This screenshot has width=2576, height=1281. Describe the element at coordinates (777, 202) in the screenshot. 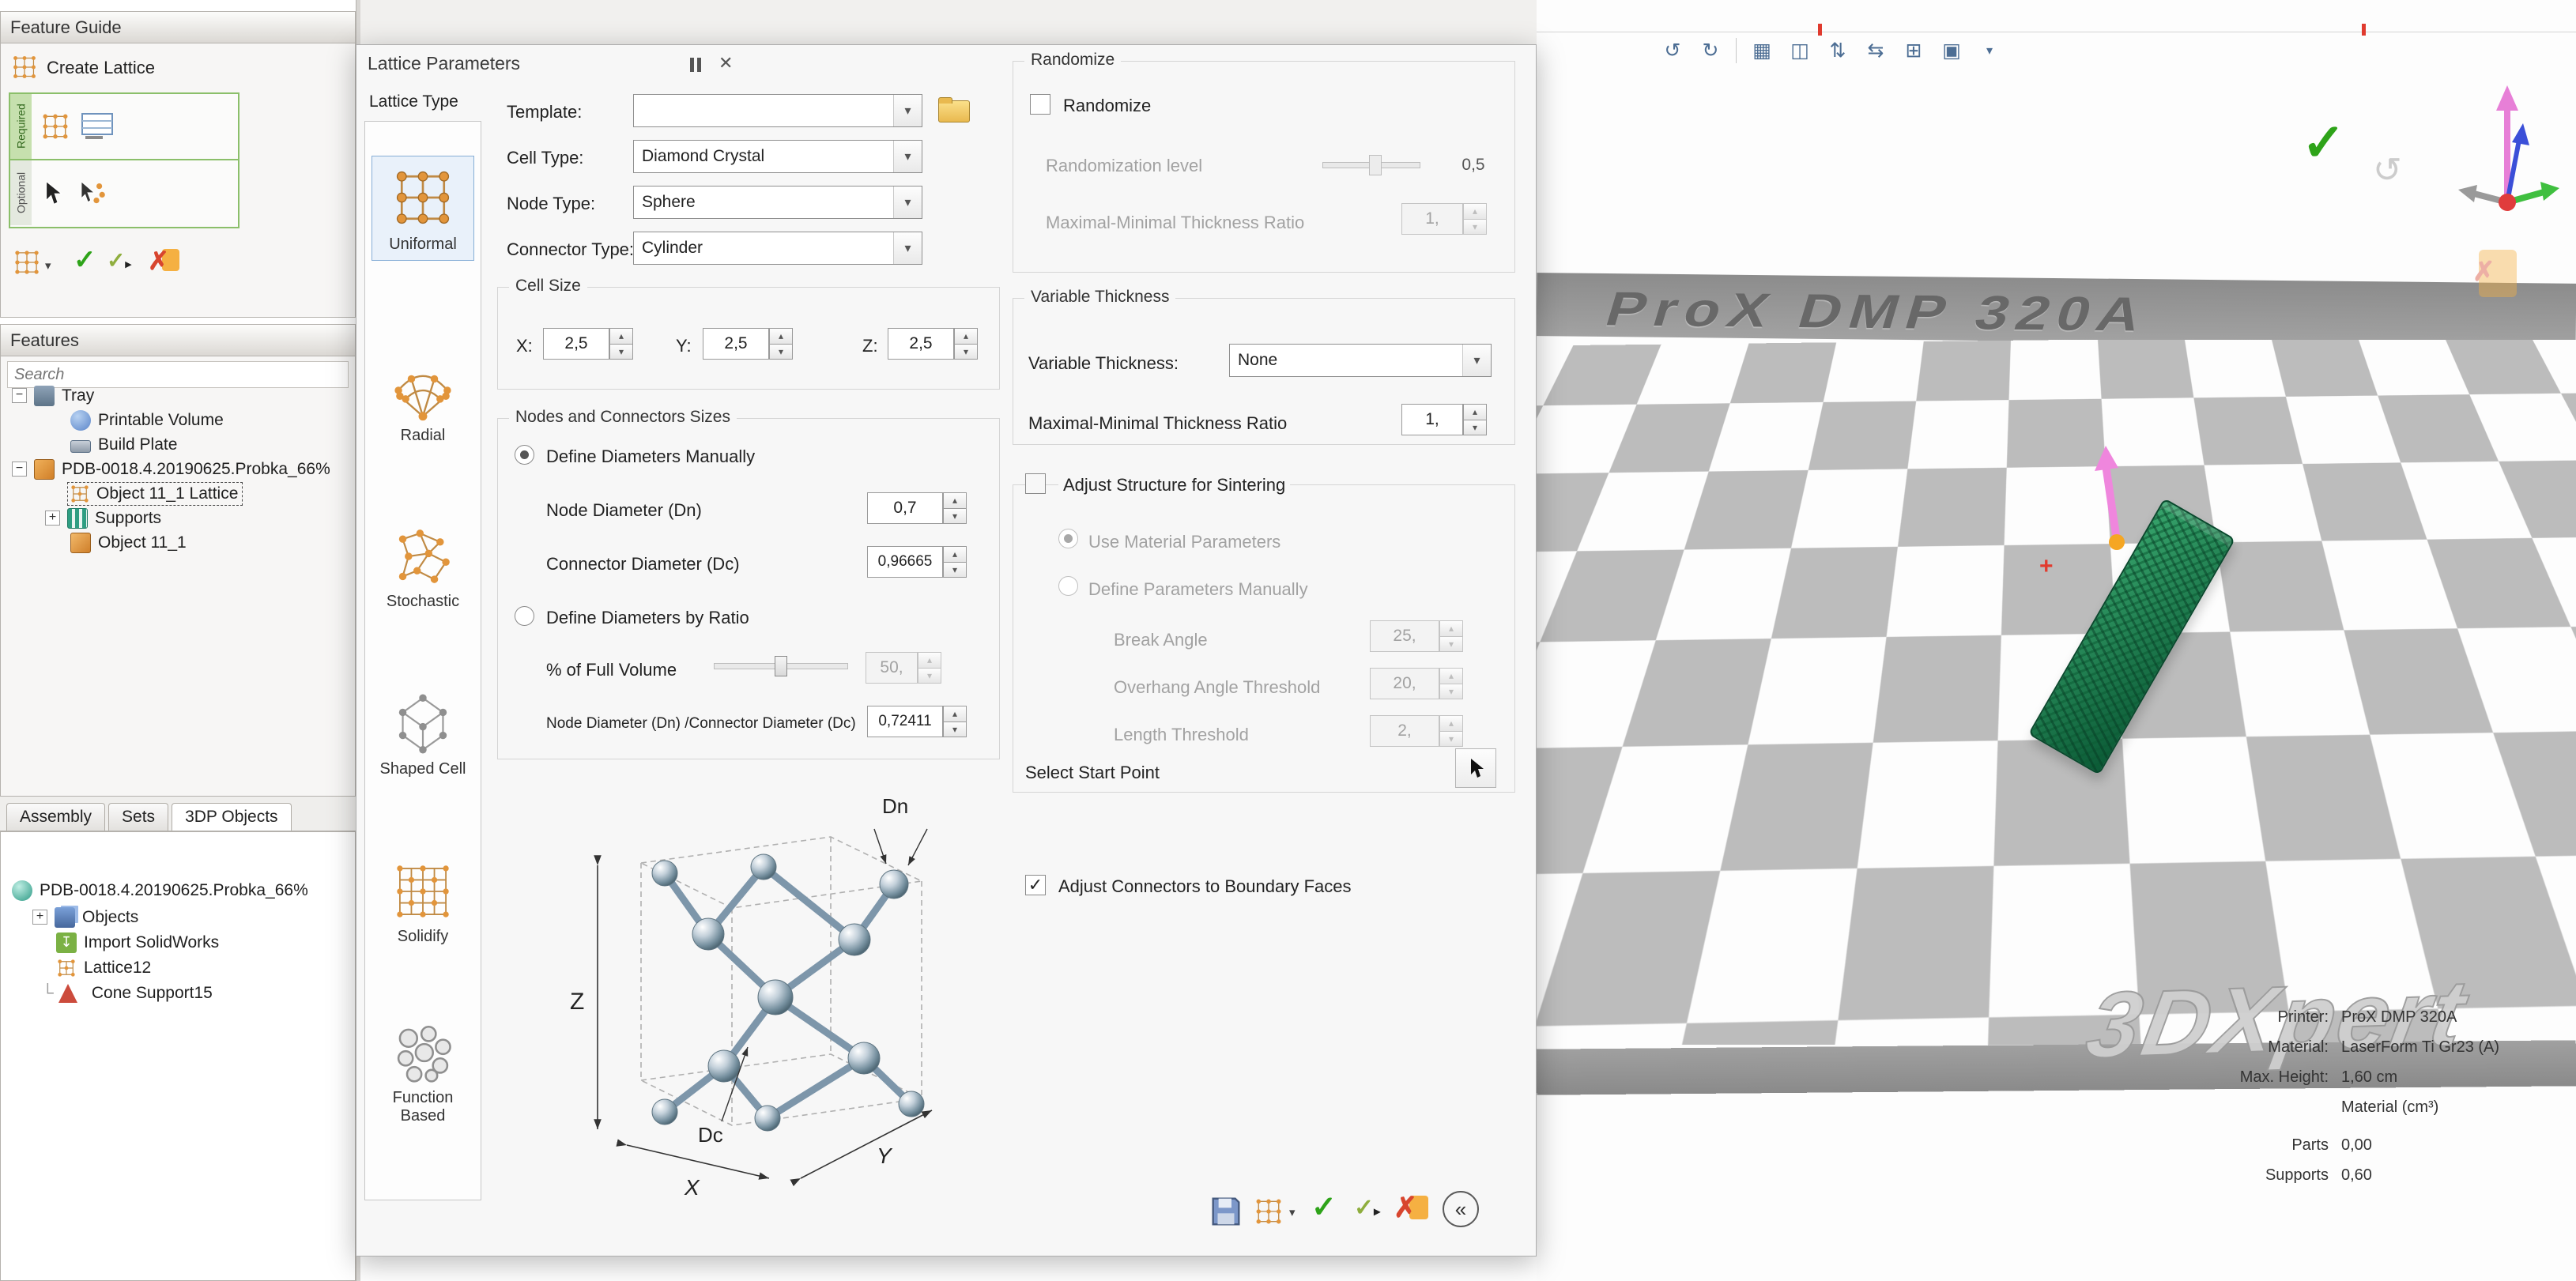

I see `node-type-combobox: Sphere ▾` at that location.